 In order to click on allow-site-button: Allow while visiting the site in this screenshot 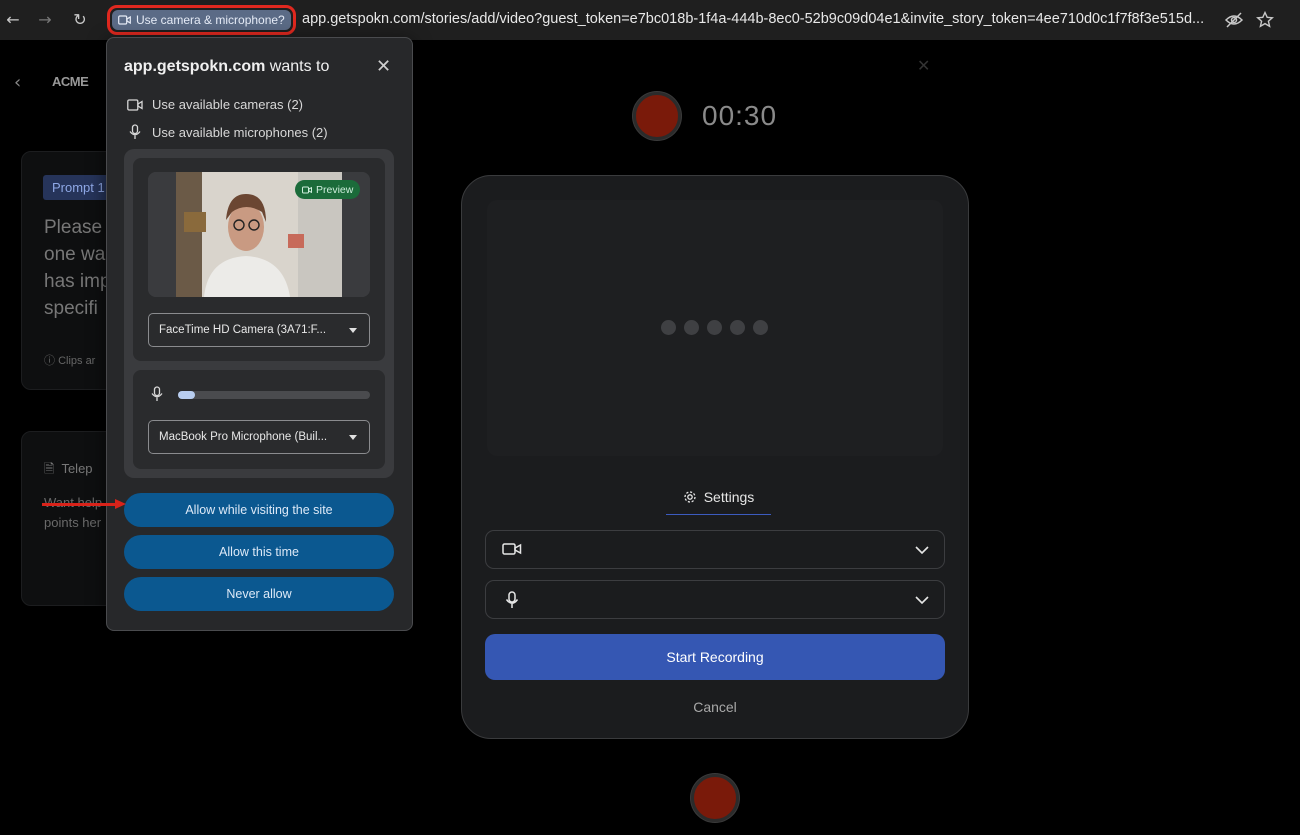, I will do `click(259, 510)`.